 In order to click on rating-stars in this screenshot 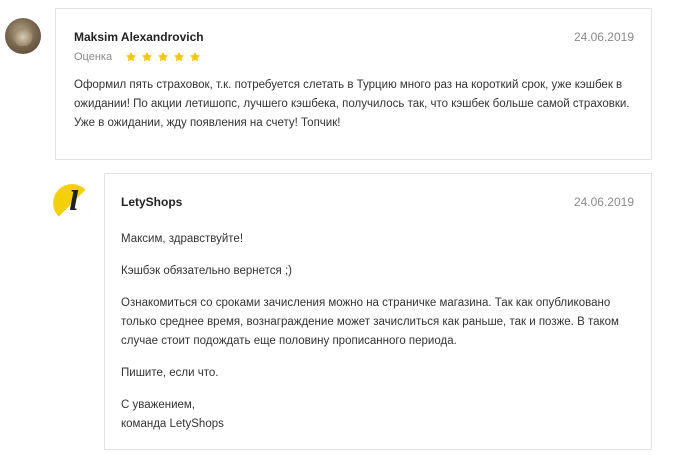, I will do `click(165, 57)`.